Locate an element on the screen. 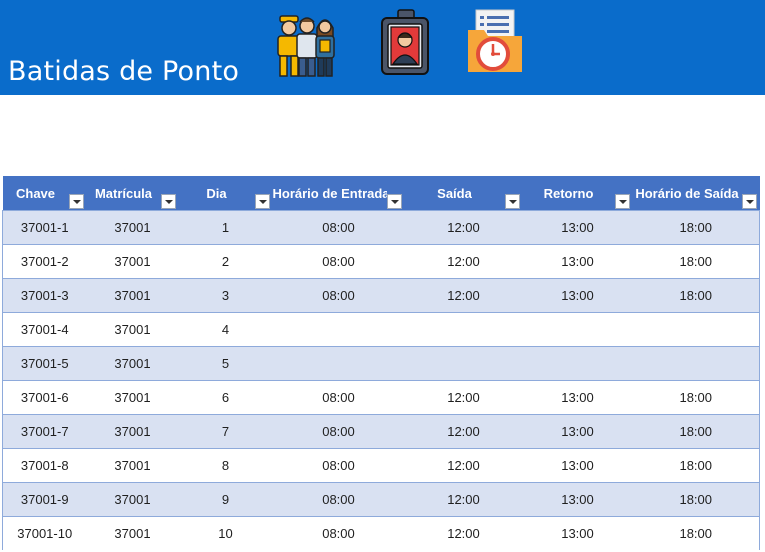 Image resolution: width=765 pixels, height=552 pixels. cell-dia: 8 is located at coordinates (225, 465).